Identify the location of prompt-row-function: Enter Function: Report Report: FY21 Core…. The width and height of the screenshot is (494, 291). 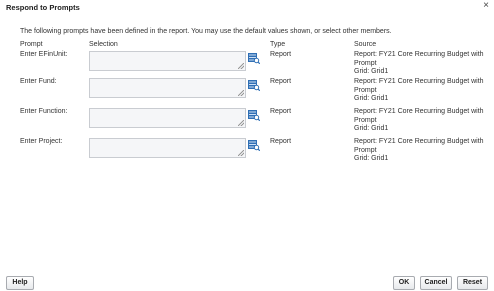
(247, 123).